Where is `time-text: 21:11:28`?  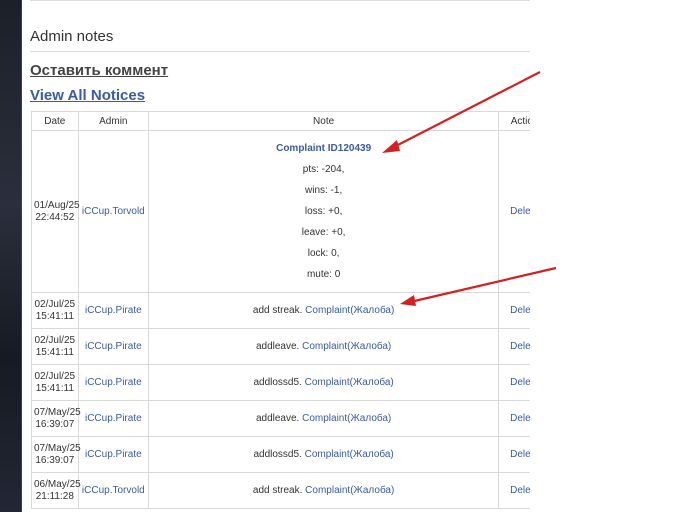 time-text: 21:11:28 is located at coordinates (54, 496).